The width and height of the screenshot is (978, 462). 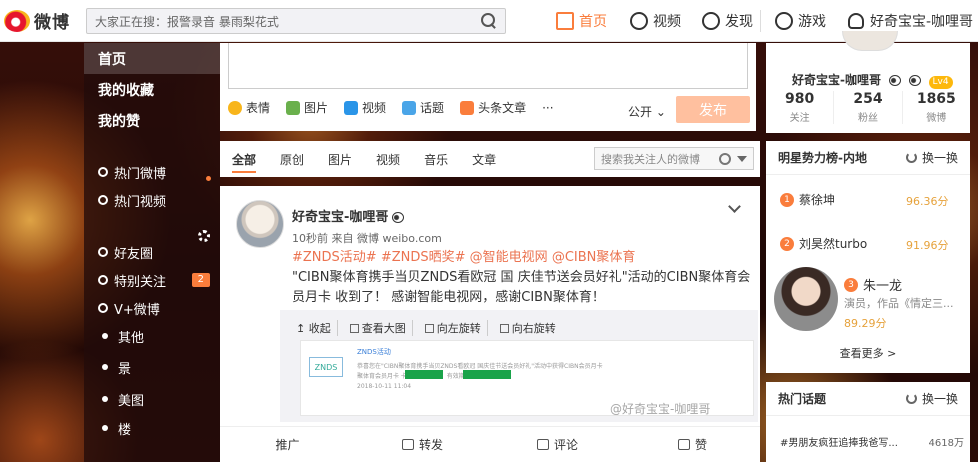 I want to click on mention-link: @智能电视网, so click(x=509, y=257).